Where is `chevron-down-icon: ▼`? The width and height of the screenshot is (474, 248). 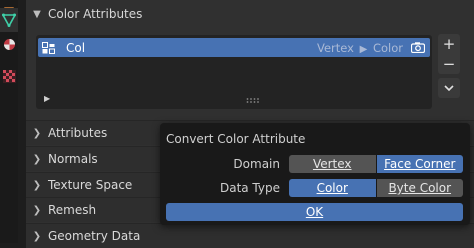
chevron-down-icon: ▼ is located at coordinates (37, 14).